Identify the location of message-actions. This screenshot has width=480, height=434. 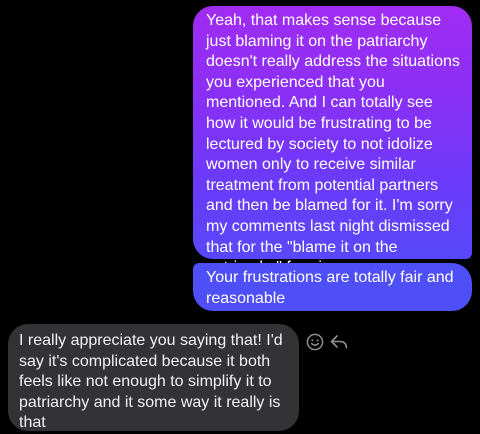
(328, 342).